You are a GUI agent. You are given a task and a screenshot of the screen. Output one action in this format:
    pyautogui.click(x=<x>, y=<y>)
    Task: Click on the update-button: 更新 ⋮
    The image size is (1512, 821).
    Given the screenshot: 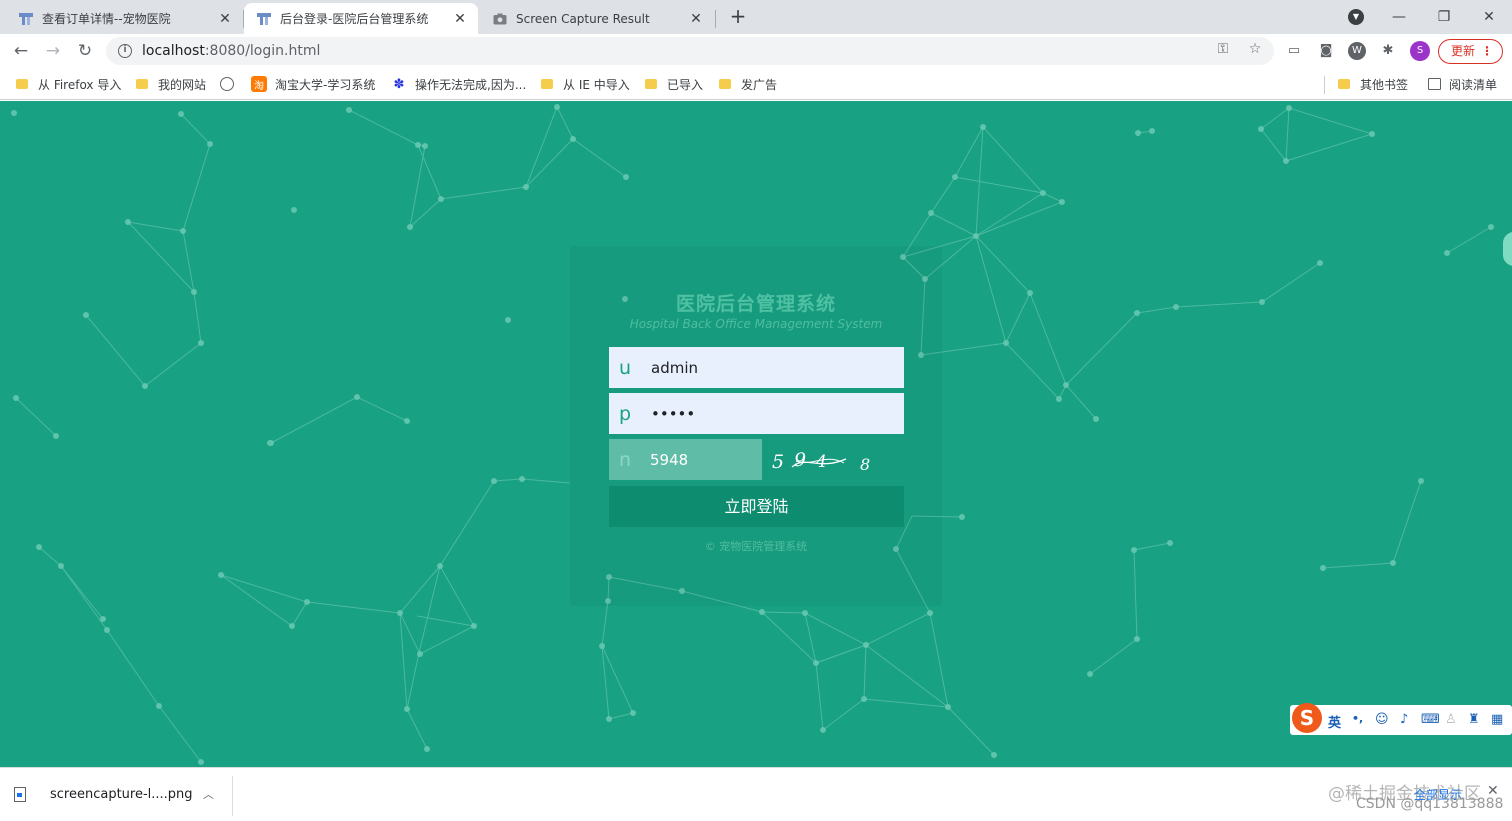 What is the action you would take?
    pyautogui.click(x=1470, y=51)
    